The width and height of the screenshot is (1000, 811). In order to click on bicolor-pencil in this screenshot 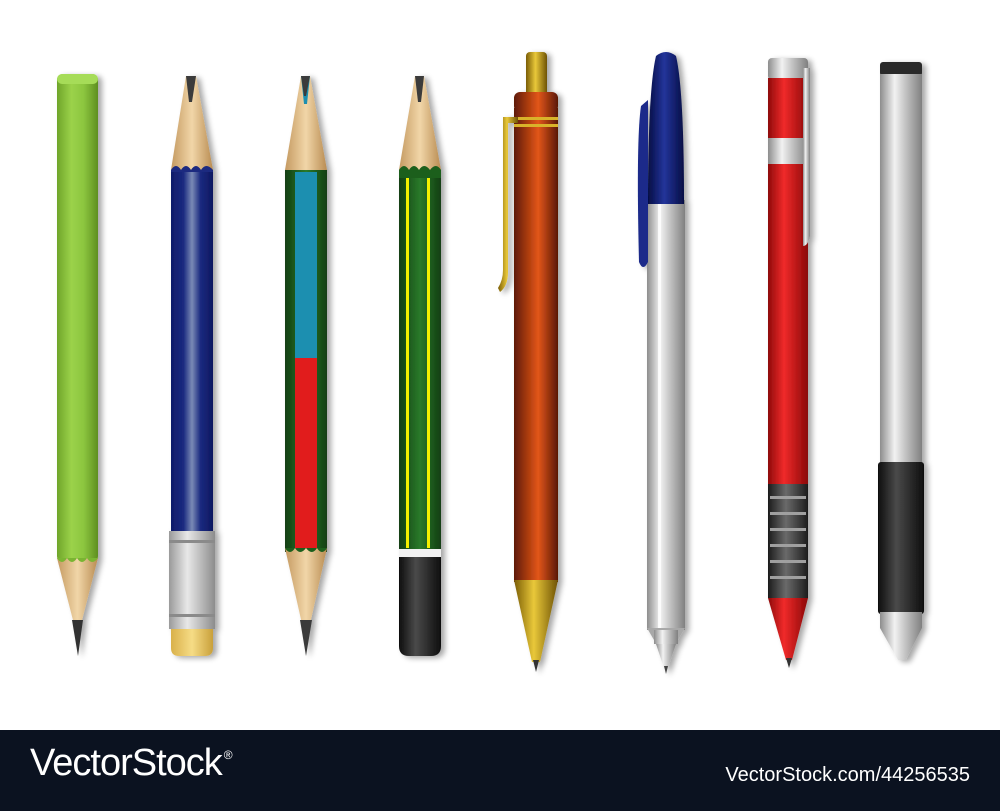, I will do `click(306, 366)`.